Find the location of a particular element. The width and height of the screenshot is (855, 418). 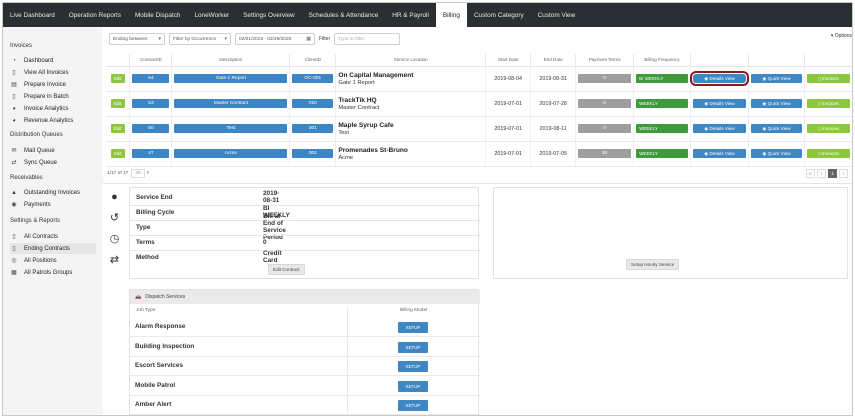

tab-live-dashboard: Live Dashboard is located at coordinates (32, 15).